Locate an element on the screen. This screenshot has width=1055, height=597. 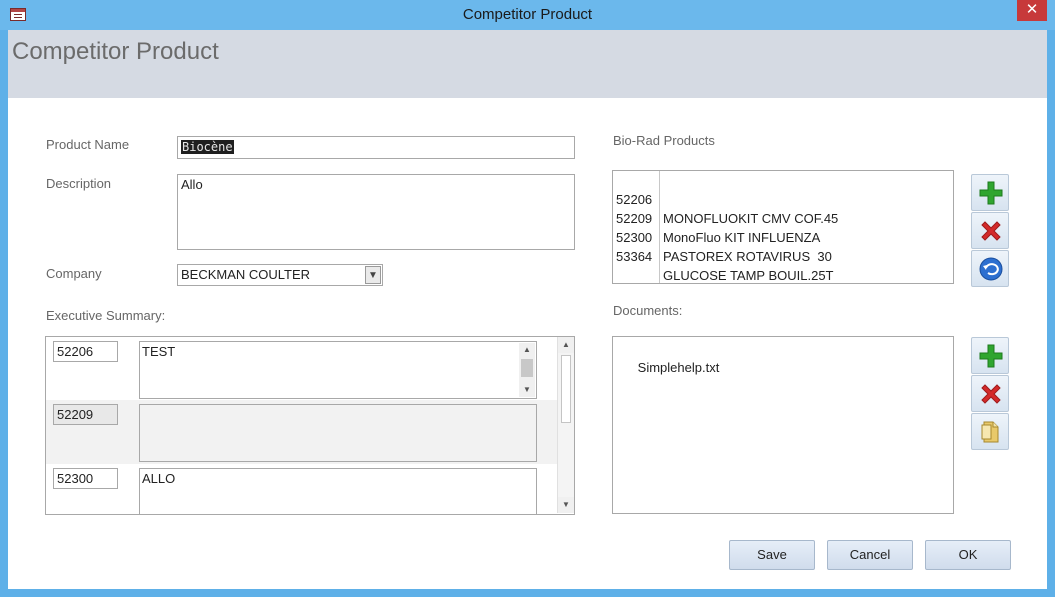
biorad-products-label: Bio-Rad Products is located at coordinates (664, 140).